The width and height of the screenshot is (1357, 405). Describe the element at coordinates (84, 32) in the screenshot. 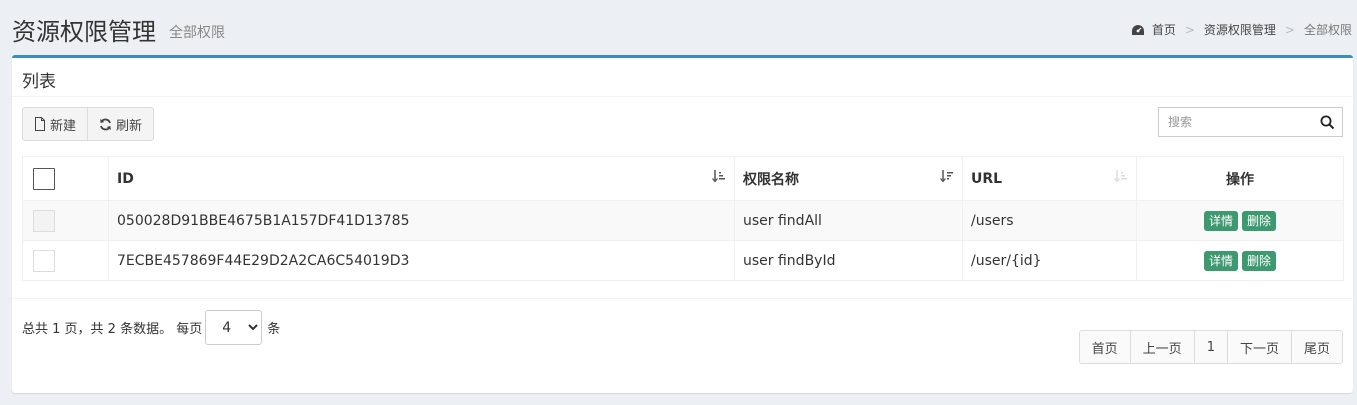

I see `page-title: 资源权限管理` at that location.